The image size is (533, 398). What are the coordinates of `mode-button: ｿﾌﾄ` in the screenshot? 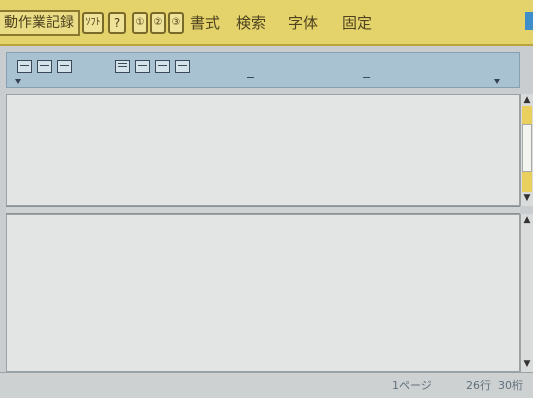 It's located at (93, 23).